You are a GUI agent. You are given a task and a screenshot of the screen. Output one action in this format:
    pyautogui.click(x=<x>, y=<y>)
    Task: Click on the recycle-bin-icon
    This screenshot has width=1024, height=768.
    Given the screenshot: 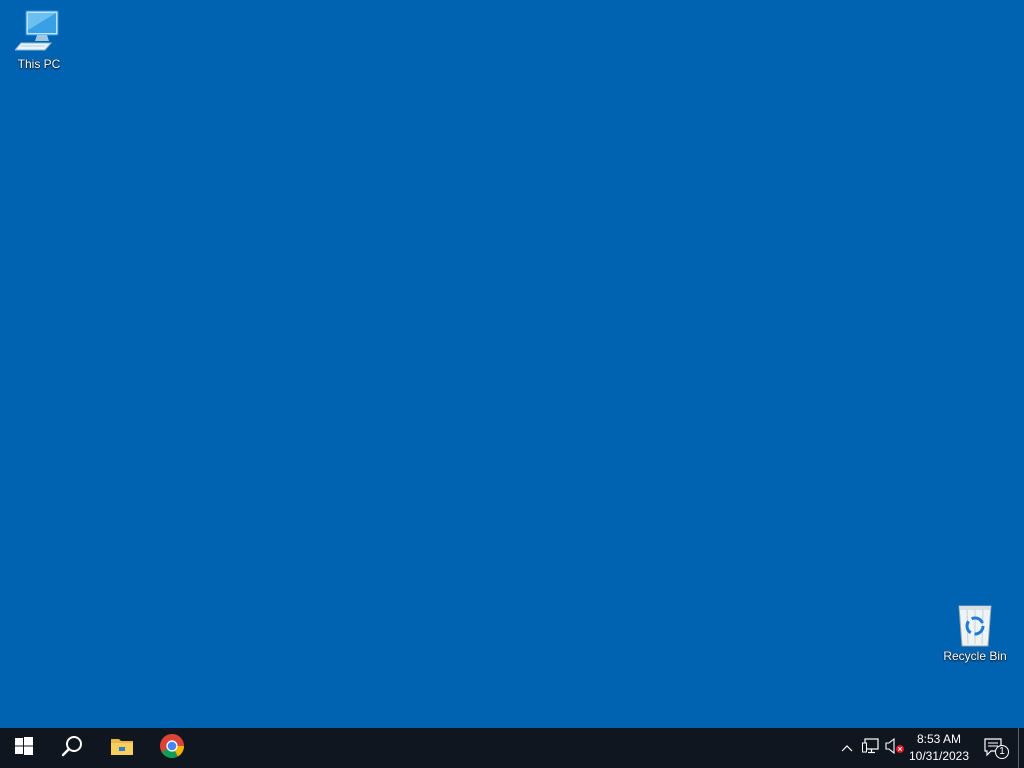 What is the action you would take?
    pyautogui.click(x=975, y=624)
    